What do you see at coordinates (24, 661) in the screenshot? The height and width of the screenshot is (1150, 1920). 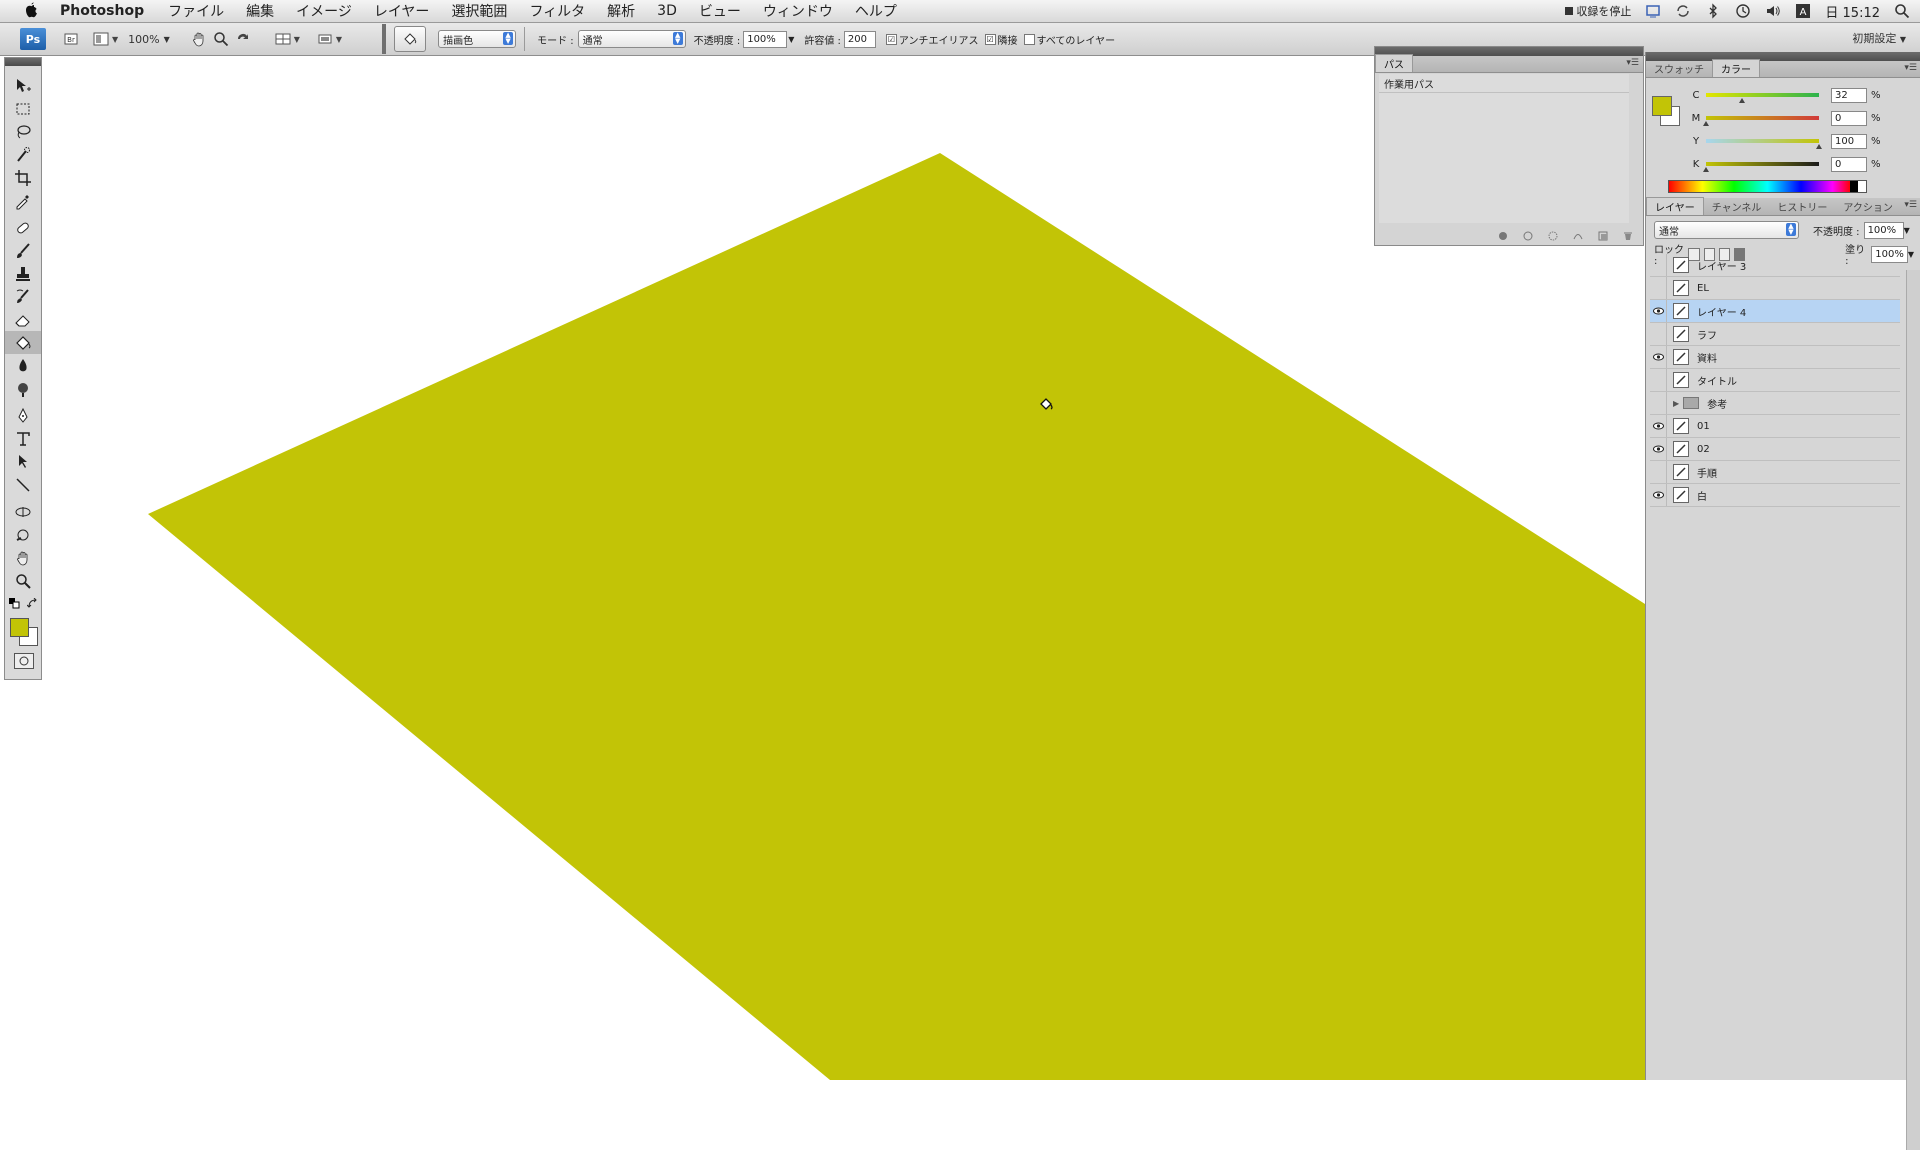 I see `quick-mask-icon` at bounding box center [24, 661].